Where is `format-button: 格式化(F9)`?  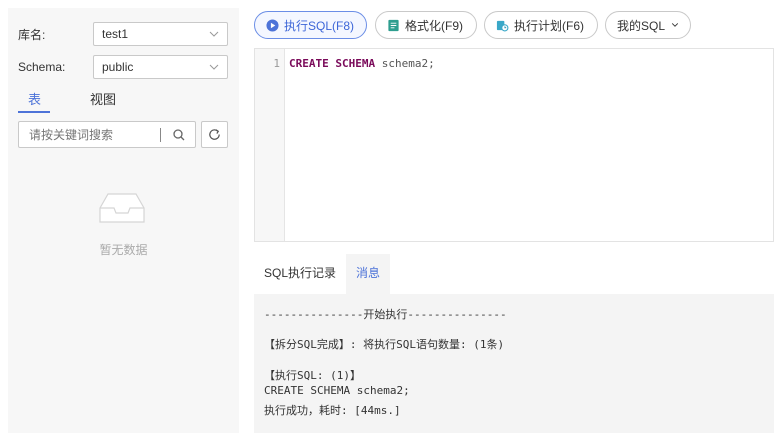
format-button: 格式化(F9) is located at coordinates (426, 25).